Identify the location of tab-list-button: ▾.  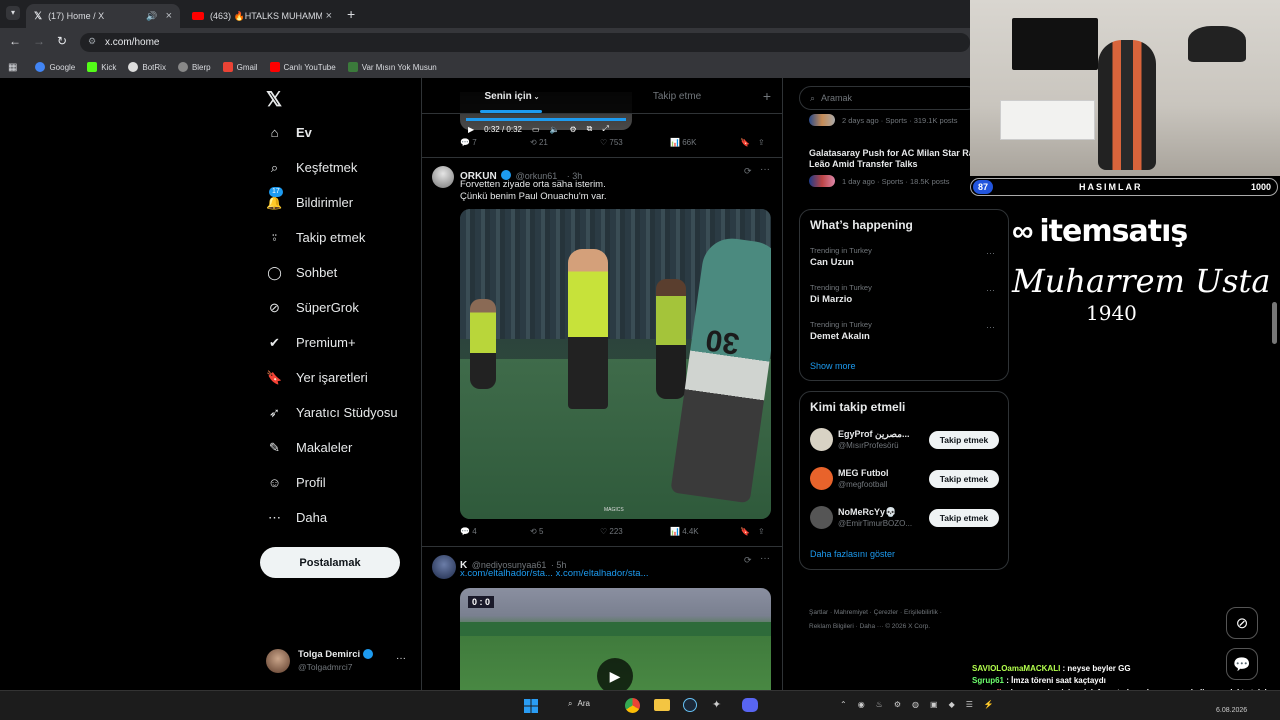
(13, 13).